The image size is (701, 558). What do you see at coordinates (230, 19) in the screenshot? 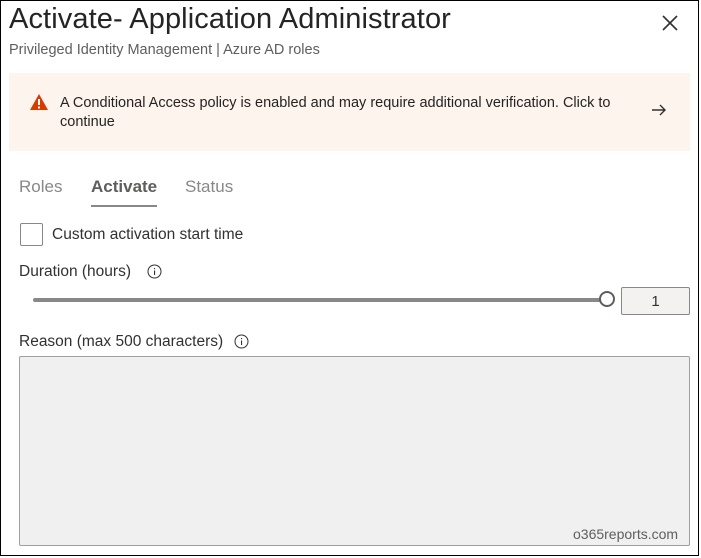
I see `page-title: Activate- Application Administrator` at bounding box center [230, 19].